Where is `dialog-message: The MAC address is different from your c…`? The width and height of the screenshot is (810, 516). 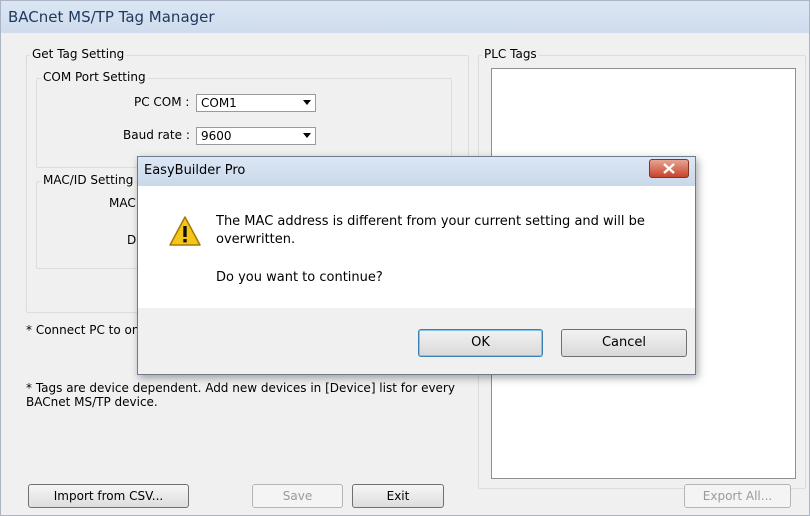
dialog-message: The MAC address is different from your c… is located at coordinates (430, 230).